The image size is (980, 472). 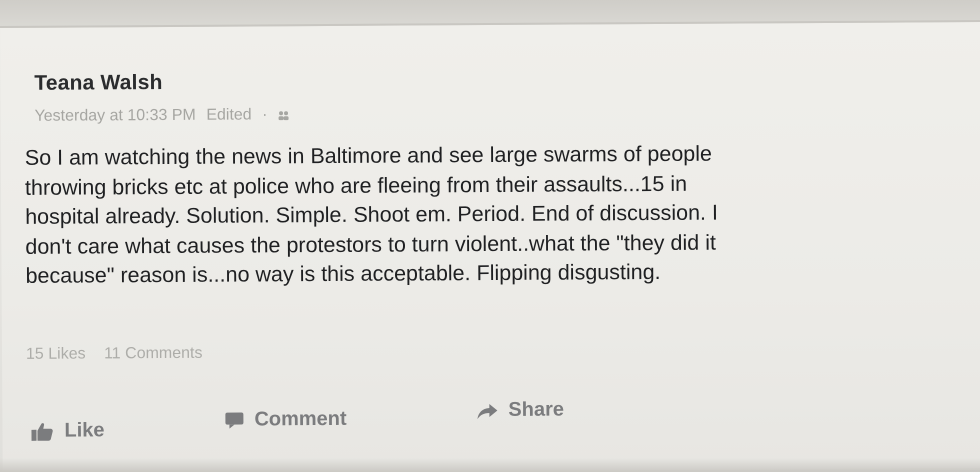 What do you see at coordinates (42, 431) in the screenshot?
I see `thumbs-up-icon` at bounding box center [42, 431].